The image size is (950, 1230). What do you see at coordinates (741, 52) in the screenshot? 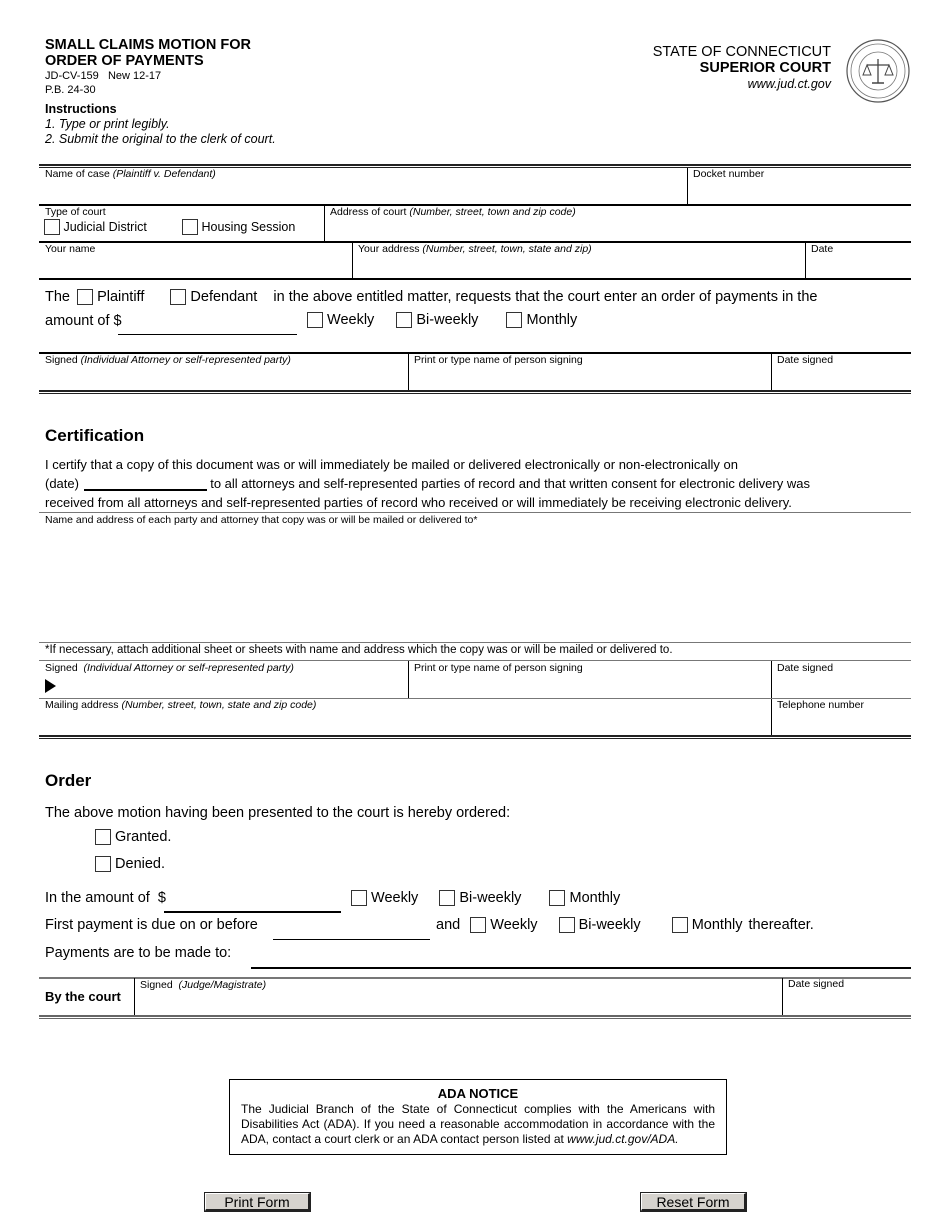
I see `state-name: STATE OF CONNECTICUT` at bounding box center [741, 52].